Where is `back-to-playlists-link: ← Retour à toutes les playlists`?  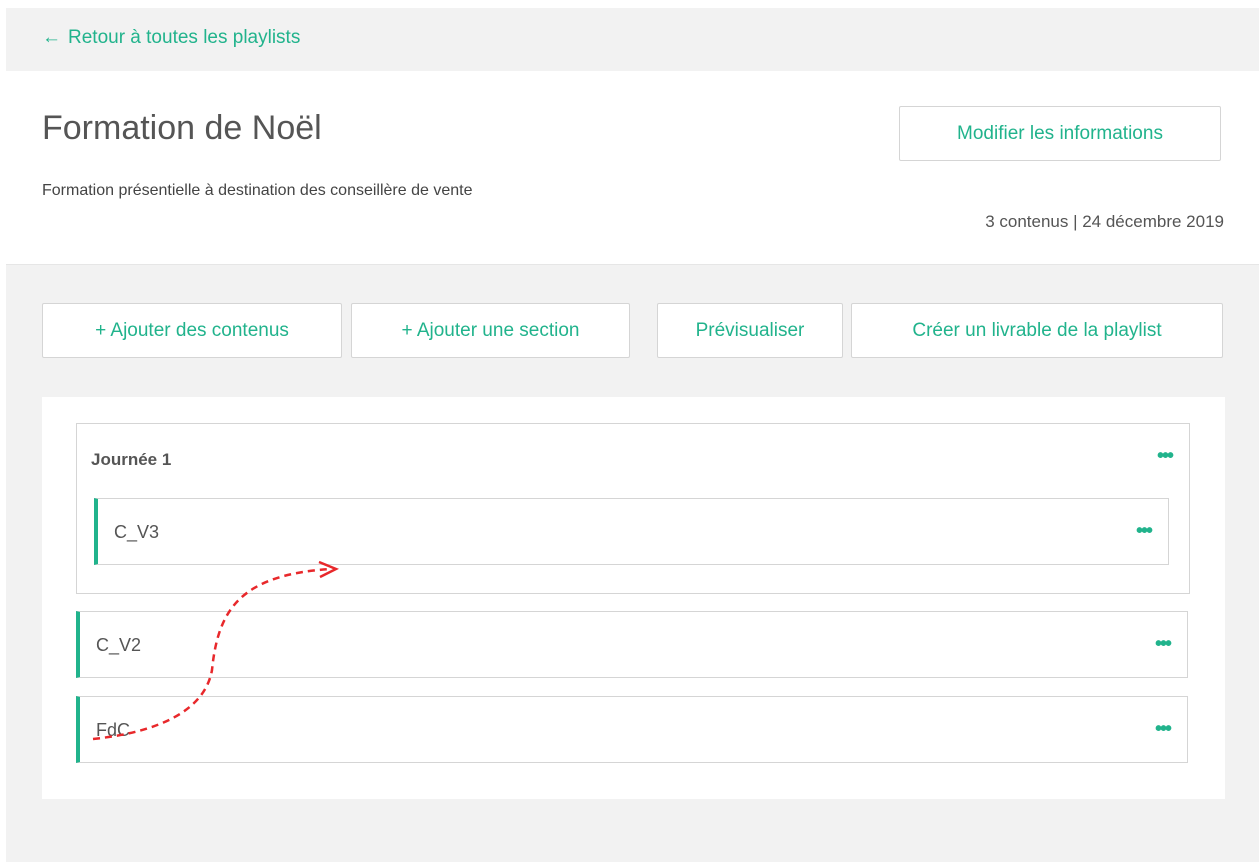 back-to-playlists-link: ← Retour à toutes les playlists is located at coordinates (171, 38).